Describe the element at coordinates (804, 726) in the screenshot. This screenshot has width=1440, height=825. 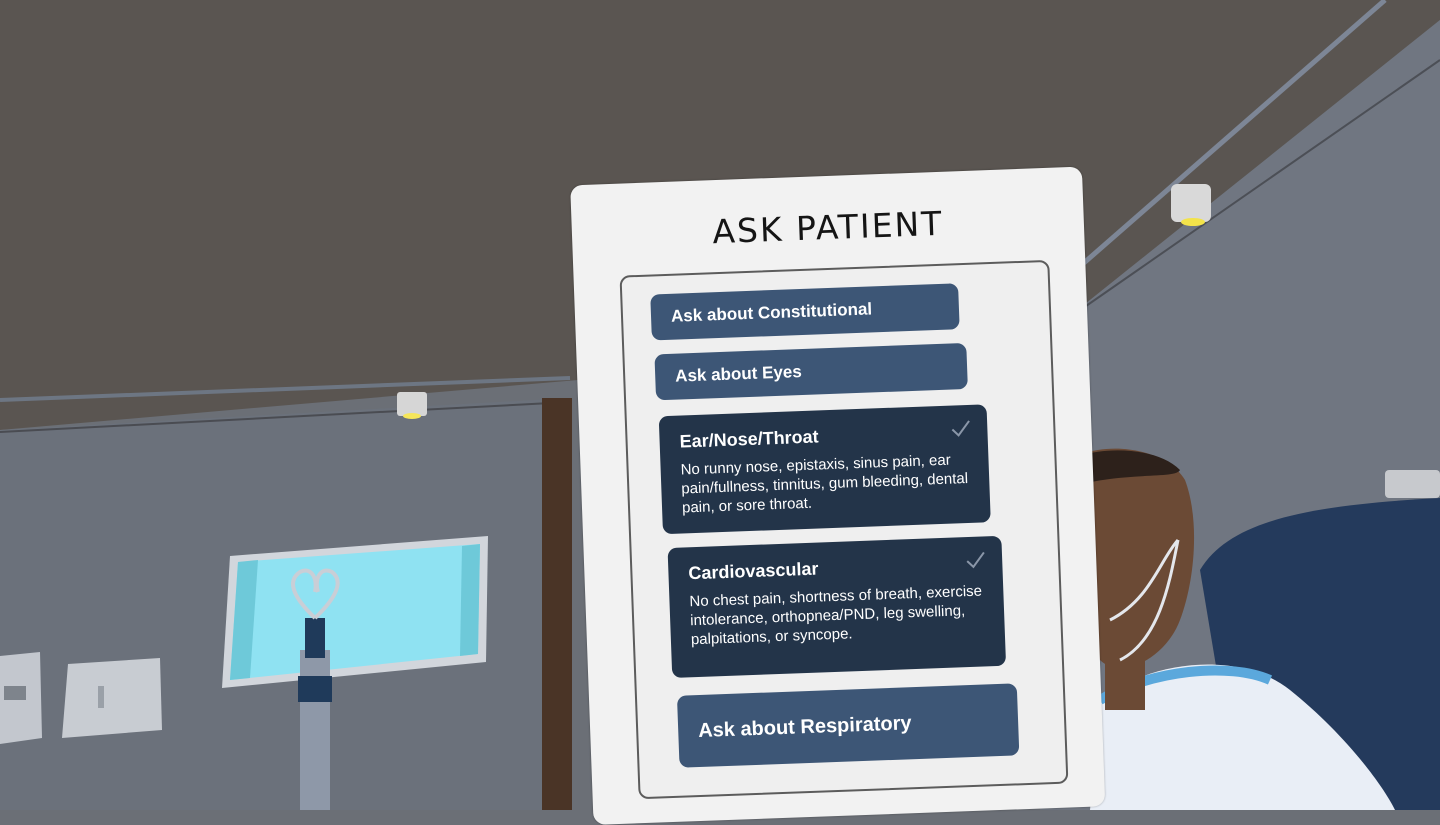
I see `button-label: Ask about Respiratory` at that location.